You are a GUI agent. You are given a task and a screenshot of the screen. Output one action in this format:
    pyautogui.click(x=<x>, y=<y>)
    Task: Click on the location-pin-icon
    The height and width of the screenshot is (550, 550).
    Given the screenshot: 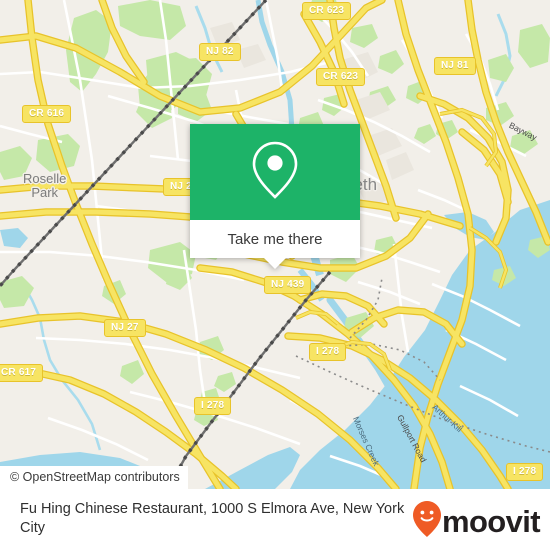 What is the action you would take?
    pyautogui.click(x=275, y=172)
    